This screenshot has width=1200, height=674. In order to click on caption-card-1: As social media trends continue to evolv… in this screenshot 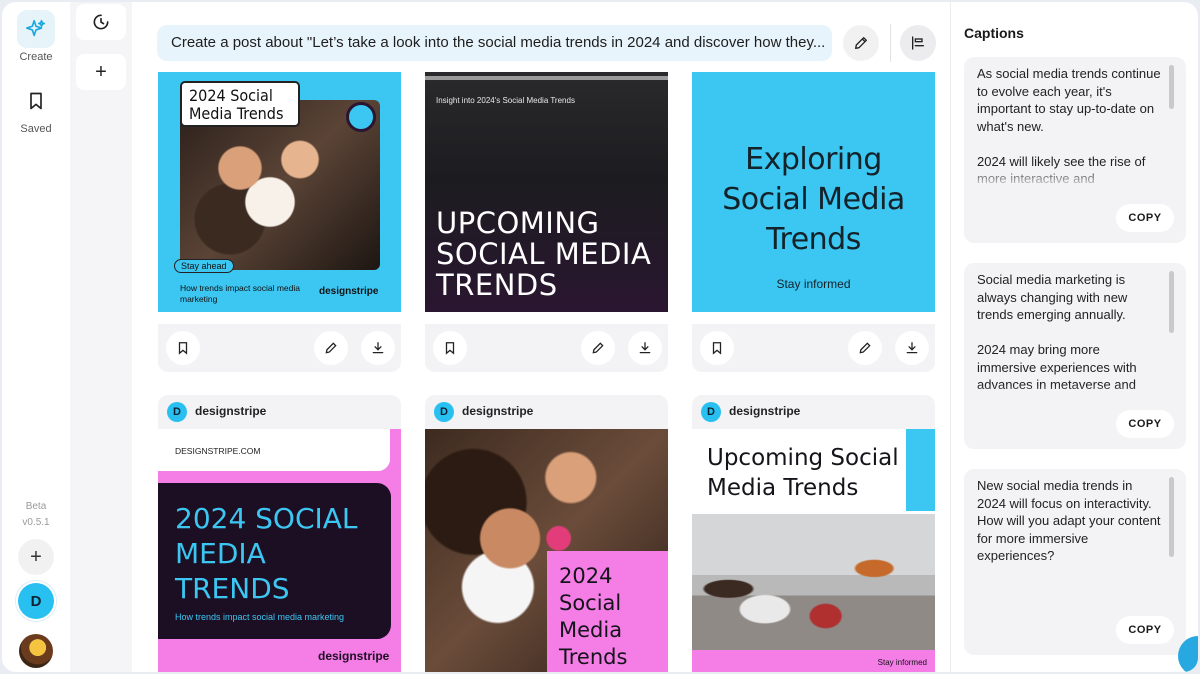, I will do `click(1075, 150)`.